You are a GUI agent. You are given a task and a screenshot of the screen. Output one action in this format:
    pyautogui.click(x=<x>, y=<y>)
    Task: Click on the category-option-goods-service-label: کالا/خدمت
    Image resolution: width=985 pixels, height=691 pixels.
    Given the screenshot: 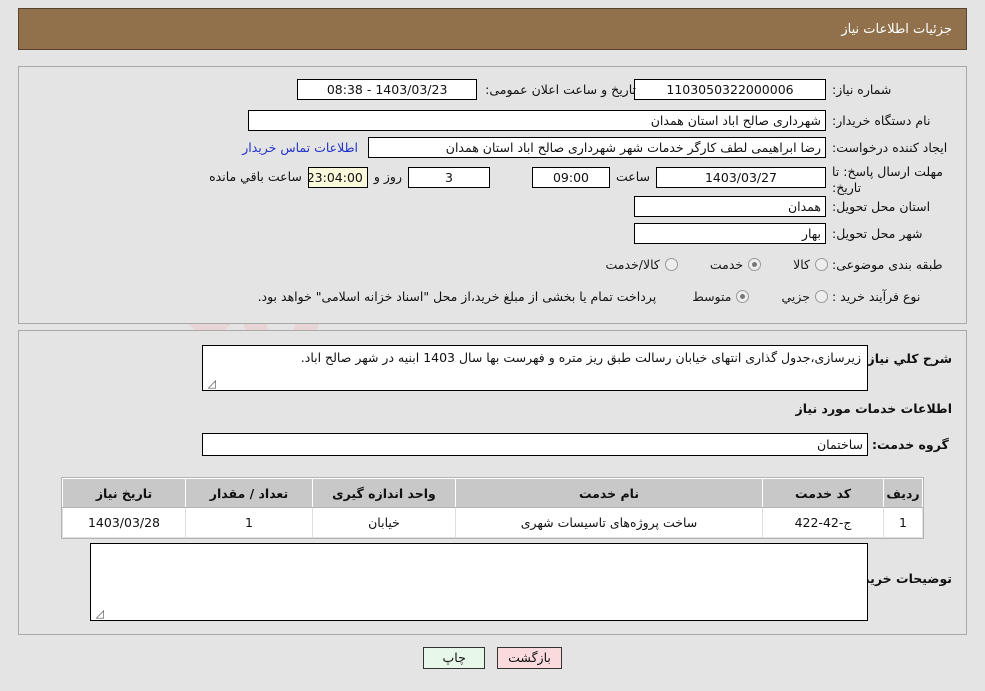 What is the action you would take?
    pyautogui.click(x=632, y=264)
    